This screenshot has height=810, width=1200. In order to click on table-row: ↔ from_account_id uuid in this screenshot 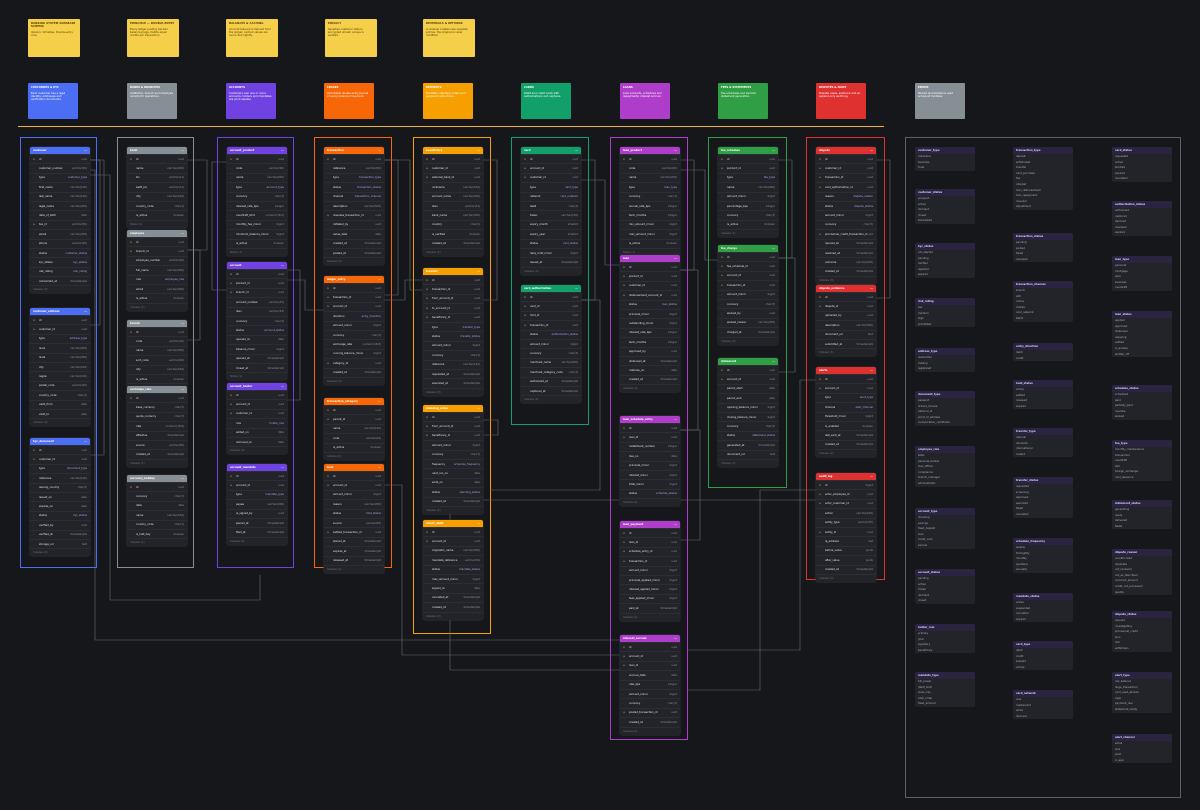, I will do `click(453, 298)`.